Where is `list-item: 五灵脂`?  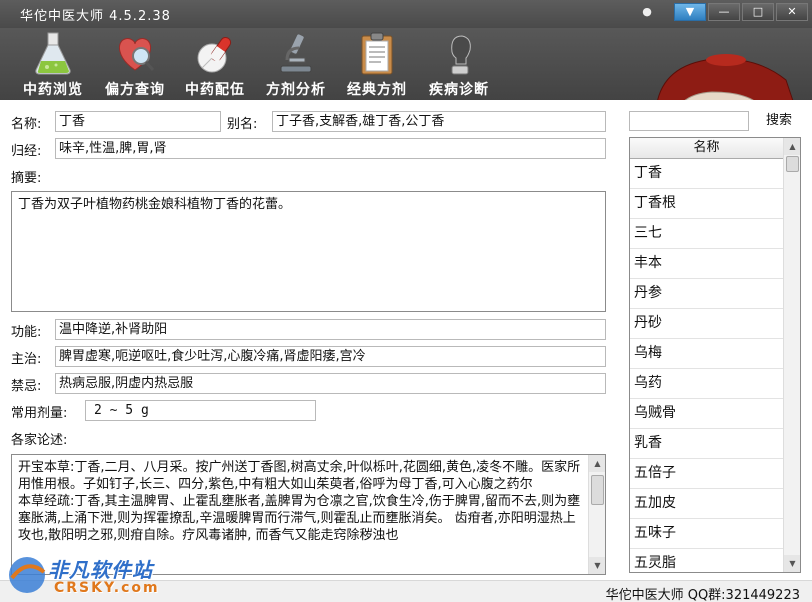 list-item: 五灵脂 is located at coordinates (706, 561).